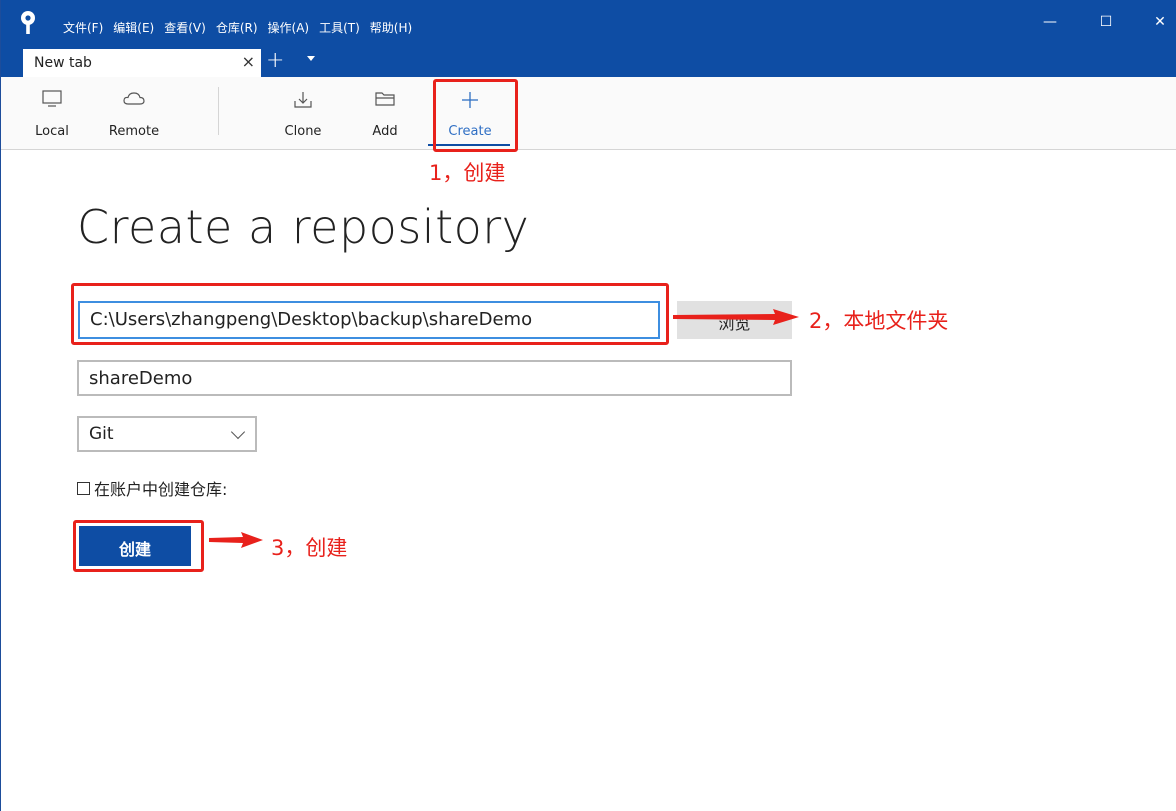 This screenshot has width=1176, height=811. What do you see at coordinates (167, 434) in the screenshot?
I see `repository-type-select: Git` at bounding box center [167, 434].